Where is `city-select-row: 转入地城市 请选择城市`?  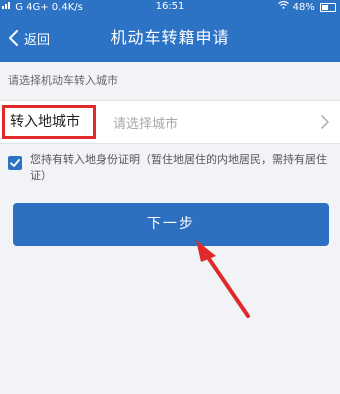
city-select-row: 转入地城市 请选择城市 is located at coordinates (170, 122).